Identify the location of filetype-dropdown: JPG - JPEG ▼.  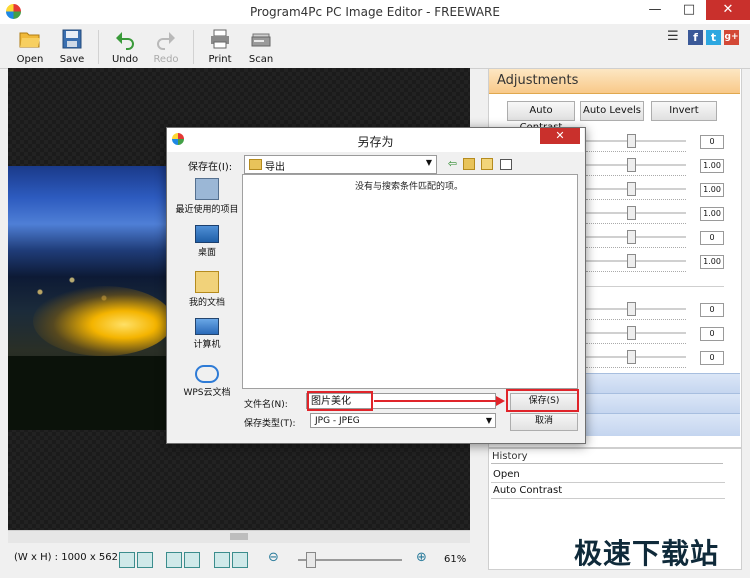
(403, 420).